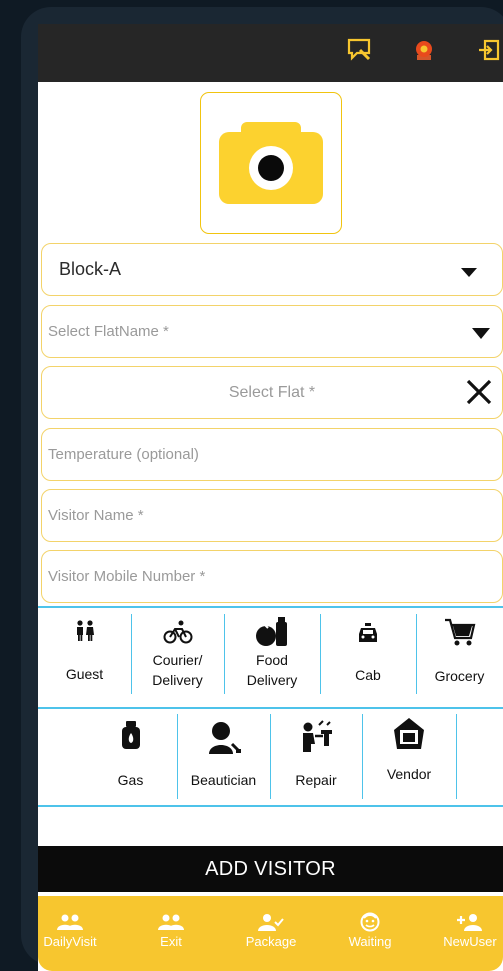 This screenshot has height=971, width=503. I want to click on nav-package: Package, so click(271, 929).